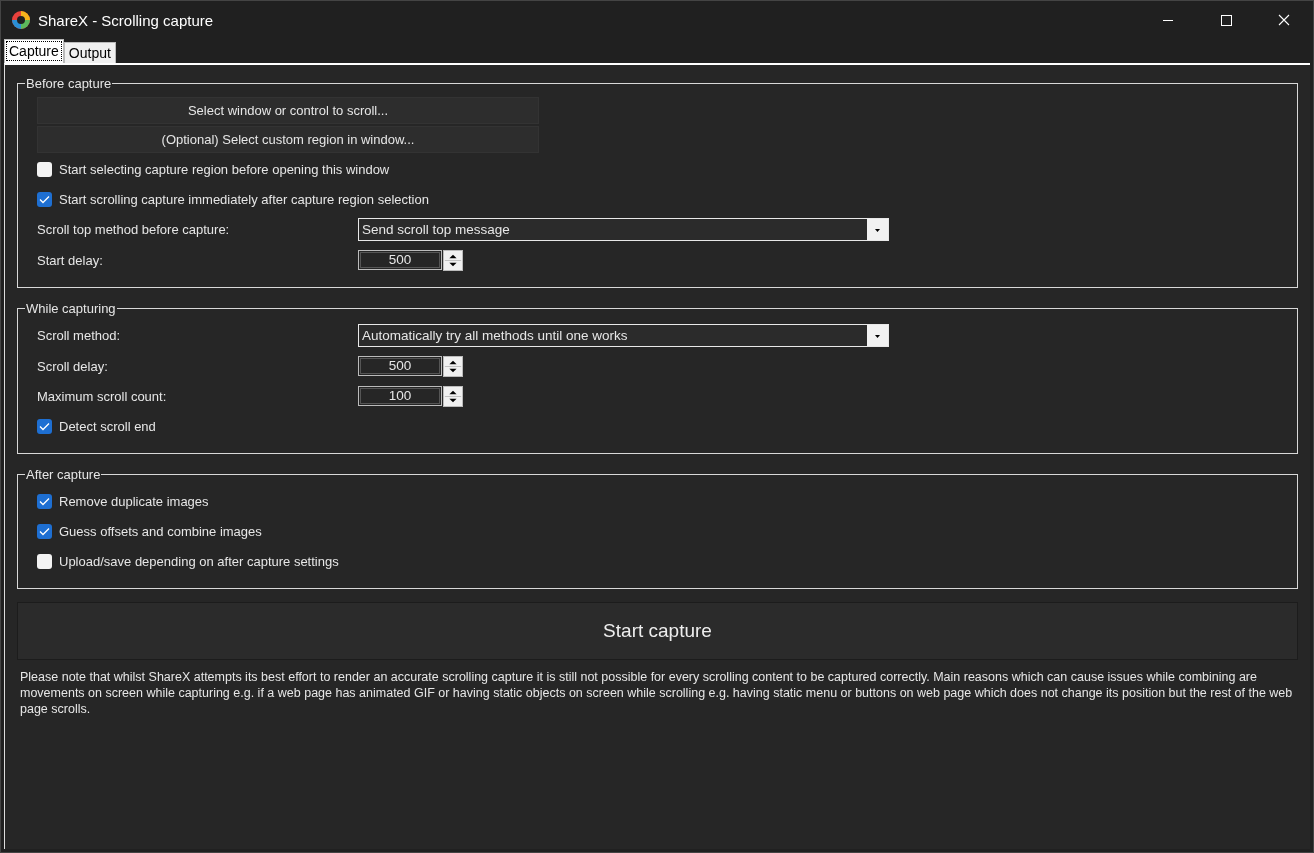 This screenshot has height=853, width=1314. Describe the element at coordinates (126, 20) in the screenshot. I see `window-title: ShareX - Scrolling capture` at that location.